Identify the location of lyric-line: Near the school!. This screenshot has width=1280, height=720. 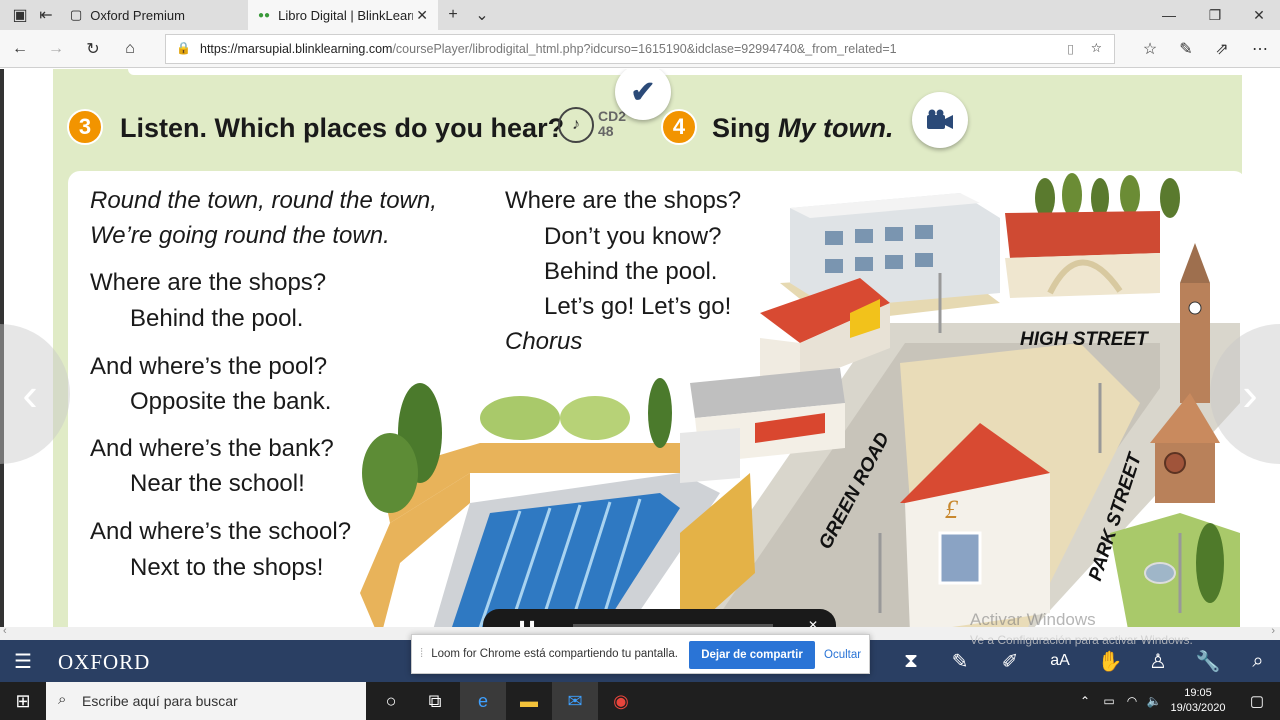
(217, 483).